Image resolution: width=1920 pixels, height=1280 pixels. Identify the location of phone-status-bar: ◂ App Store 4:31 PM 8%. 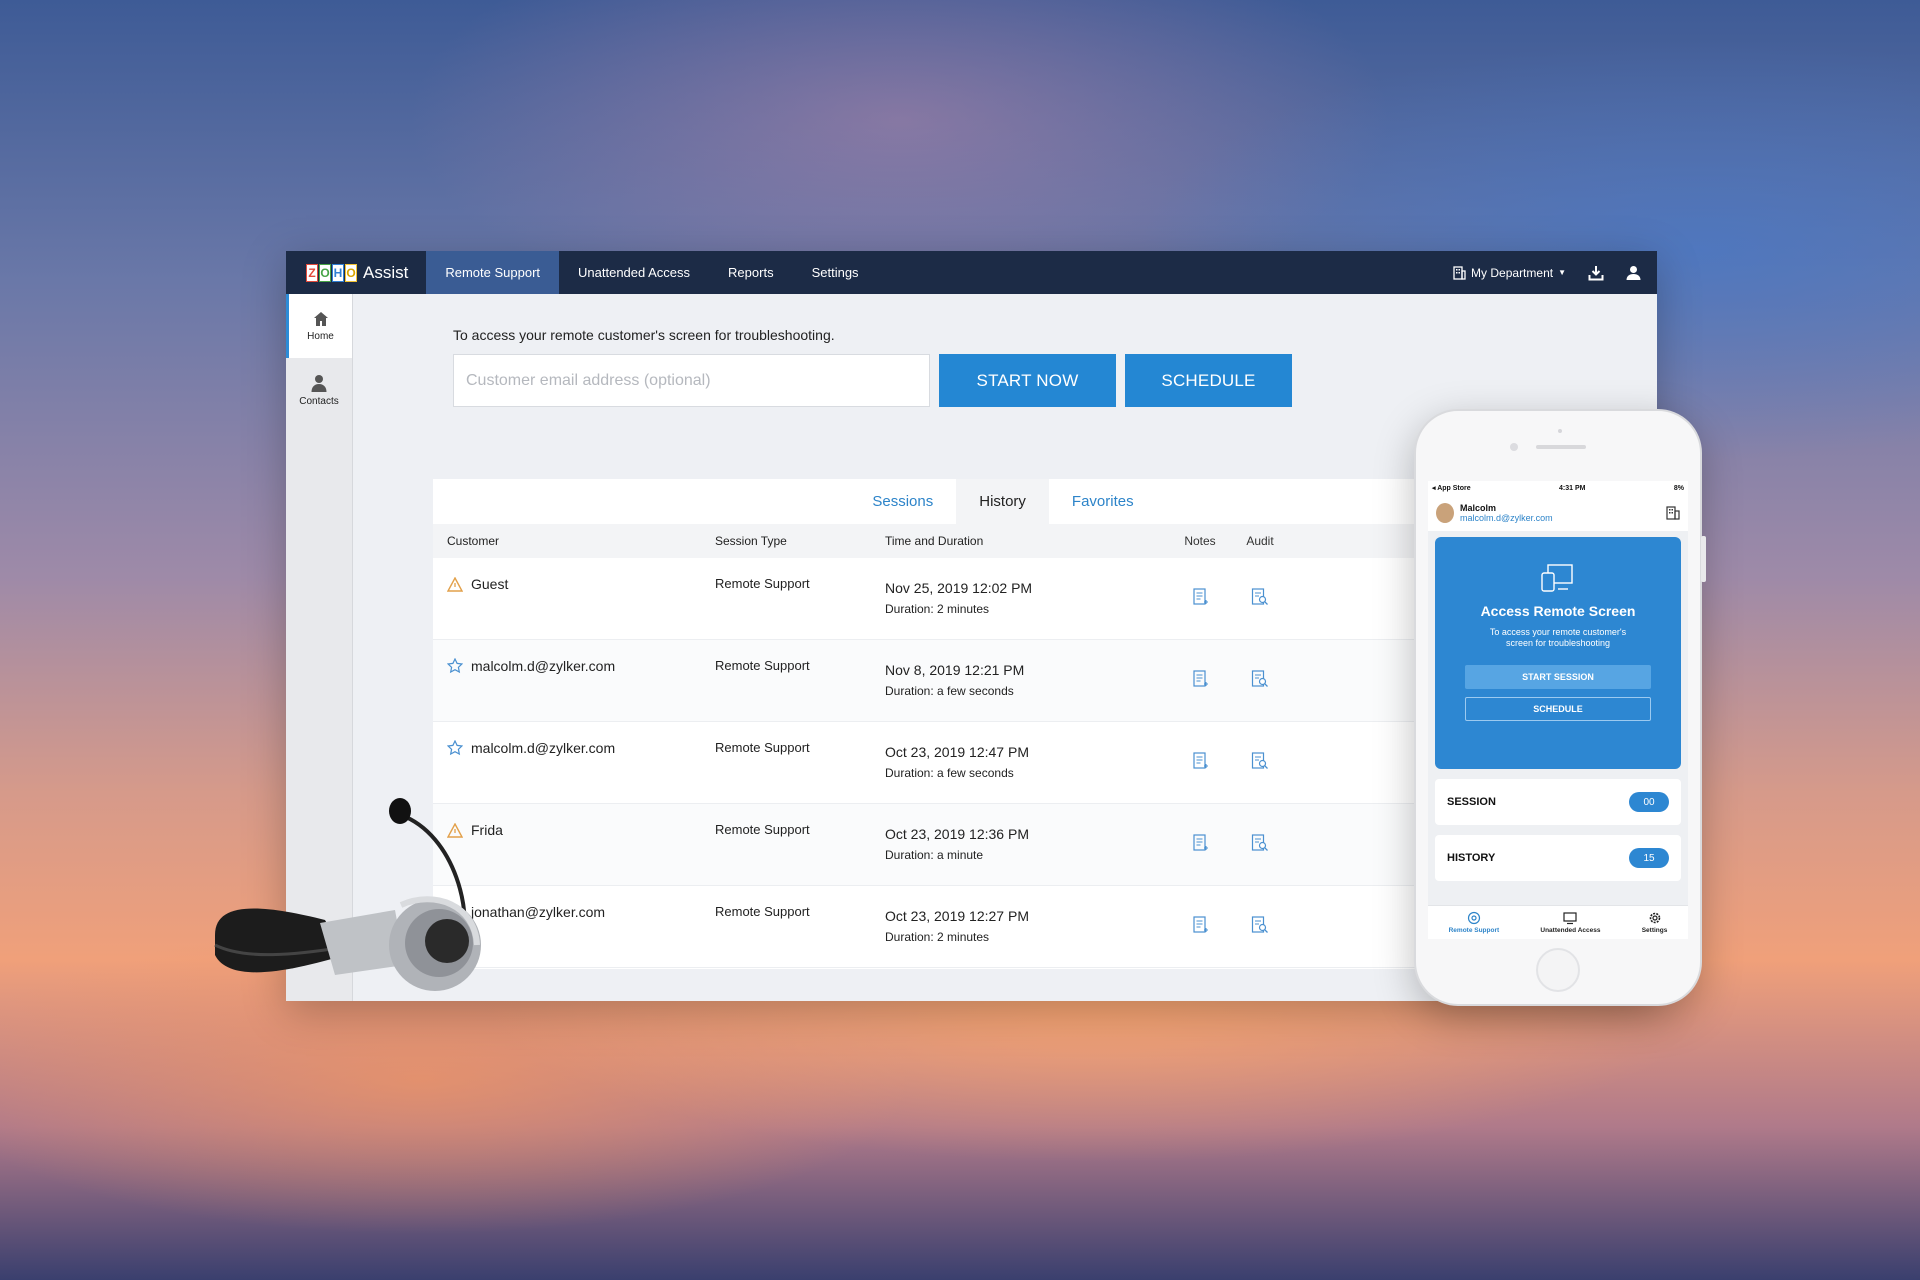
(1558, 488).